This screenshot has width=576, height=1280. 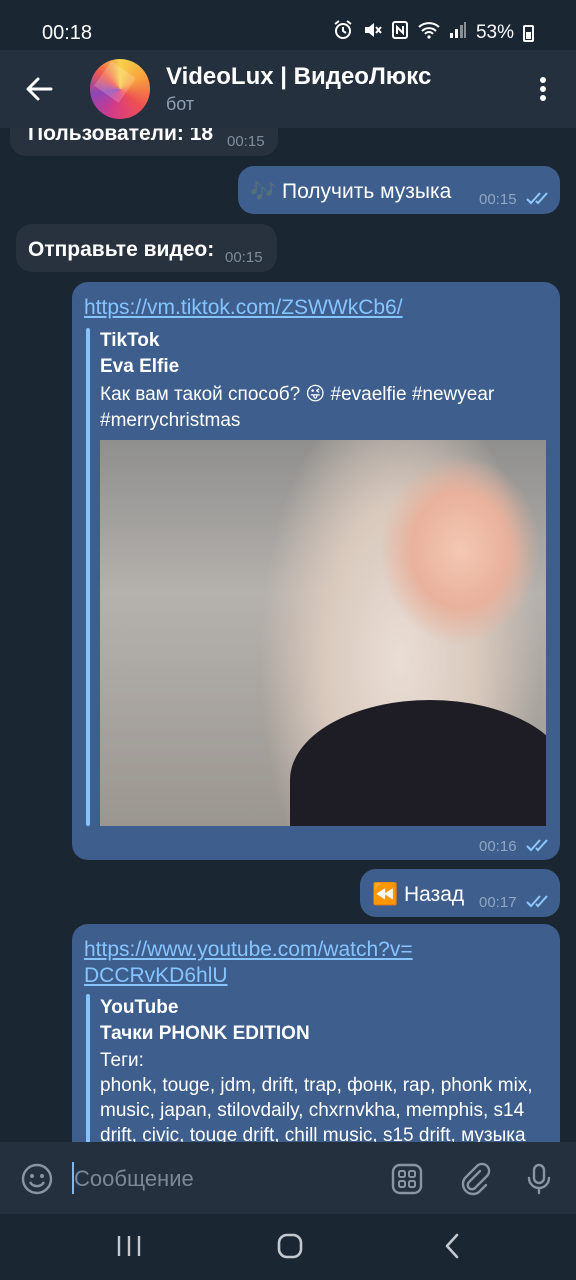 What do you see at coordinates (475, 1179) in the screenshot?
I see `attach-icon` at bounding box center [475, 1179].